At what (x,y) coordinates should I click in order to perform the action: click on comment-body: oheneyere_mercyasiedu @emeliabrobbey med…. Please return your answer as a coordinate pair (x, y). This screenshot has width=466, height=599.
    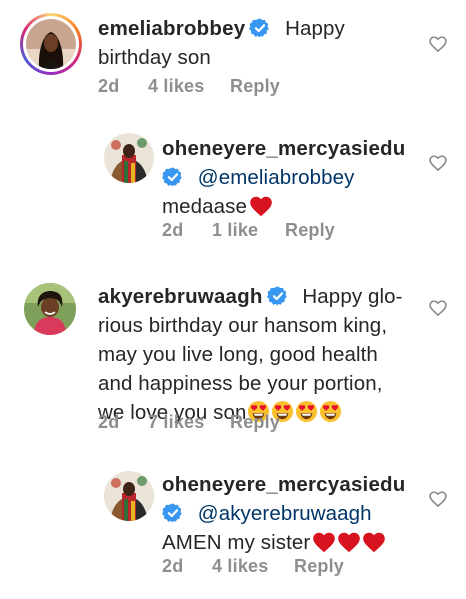
    Looking at the image, I should click on (292, 177).